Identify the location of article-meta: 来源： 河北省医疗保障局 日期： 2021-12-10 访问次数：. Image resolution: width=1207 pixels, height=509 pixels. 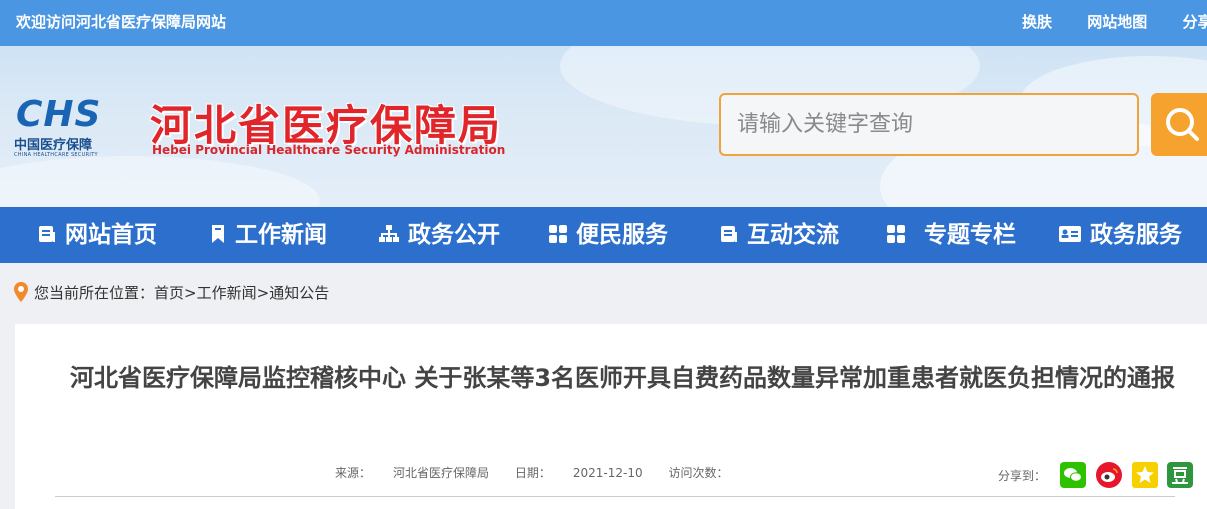
(542, 472).